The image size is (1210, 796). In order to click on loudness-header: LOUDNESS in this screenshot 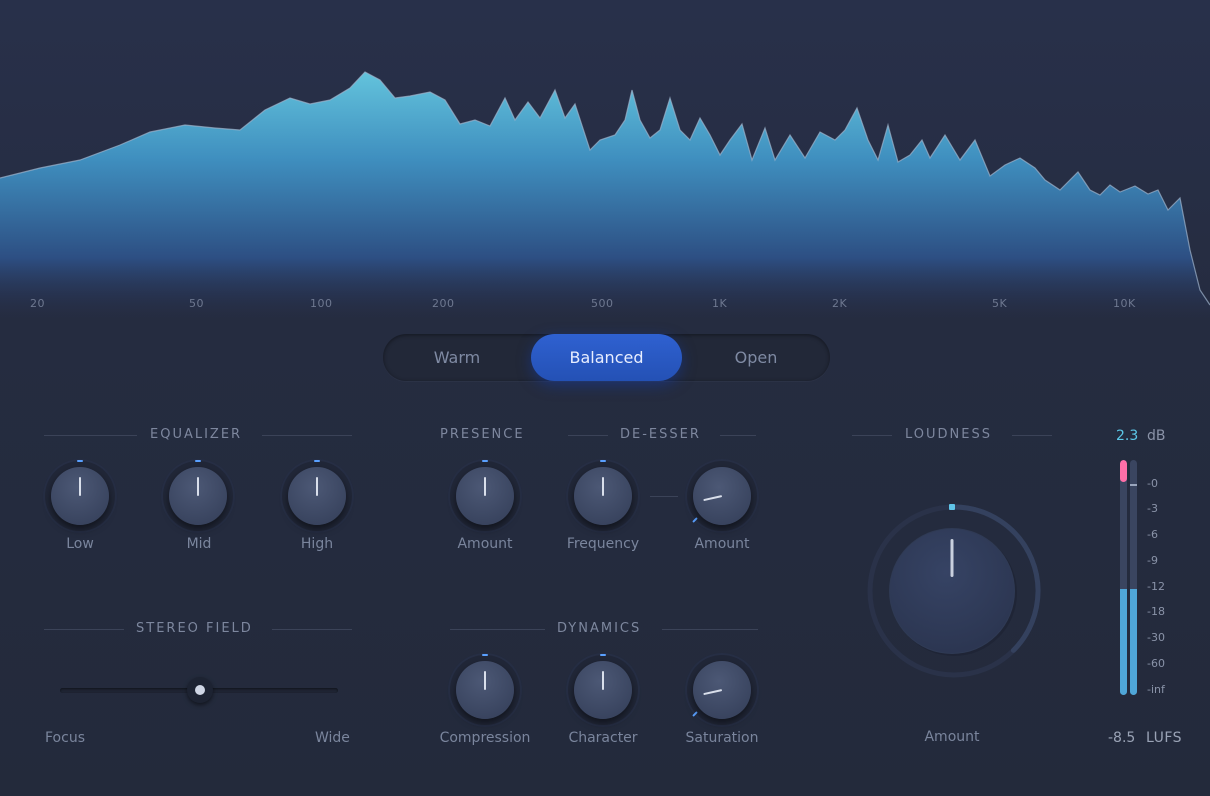, I will do `click(952, 435)`.